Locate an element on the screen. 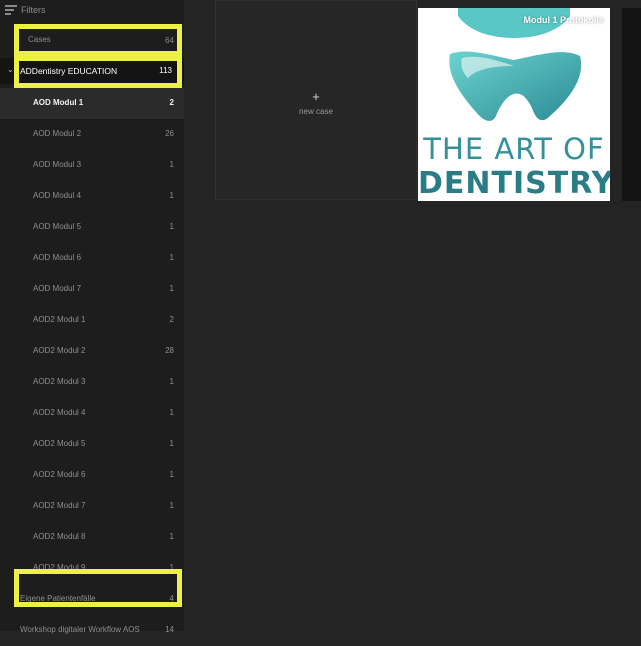 The width and height of the screenshot is (641, 646). filters-label: Filters is located at coordinates (33, 10).